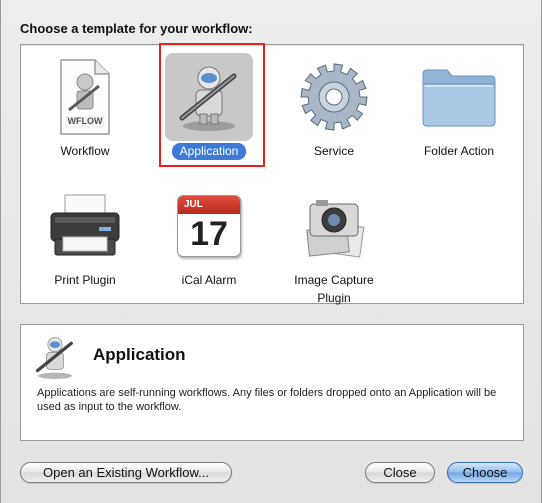 Image resolution: width=542 pixels, height=503 pixels. Describe the element at coordinates (55, 357) in the screenshot. I see `automator-robot-icon` at that location.